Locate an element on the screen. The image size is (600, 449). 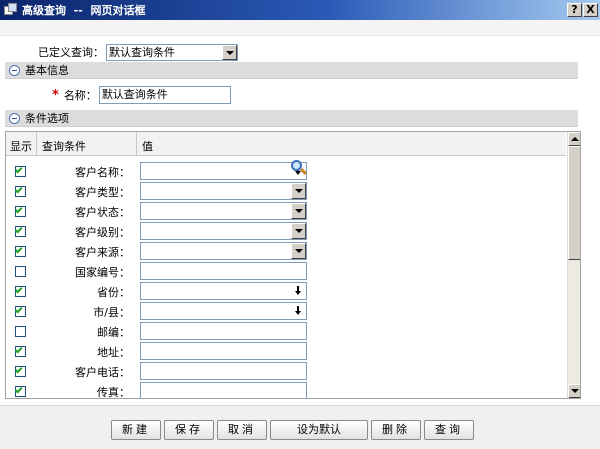
name-row: * 名称： 默认查询条件 is located at coordinates (141, 95).